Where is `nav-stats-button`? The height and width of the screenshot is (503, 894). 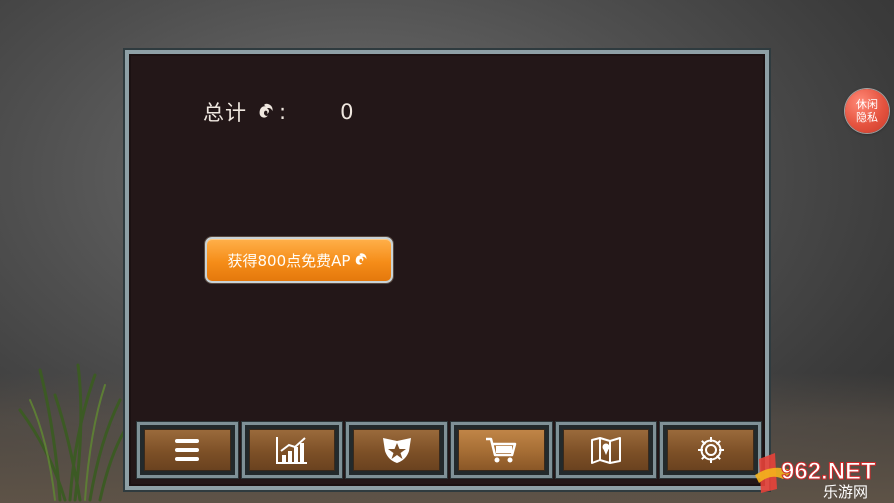
nav-stats-button is located at coordinates (292, 450).